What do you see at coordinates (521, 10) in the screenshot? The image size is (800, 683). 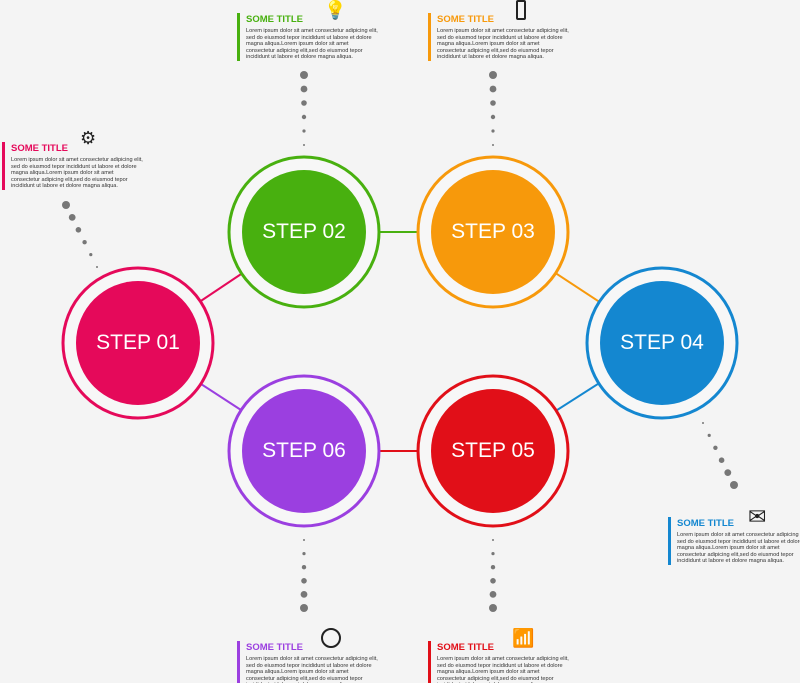 I see `smartphone-icon` at bounding box center [521, 10].